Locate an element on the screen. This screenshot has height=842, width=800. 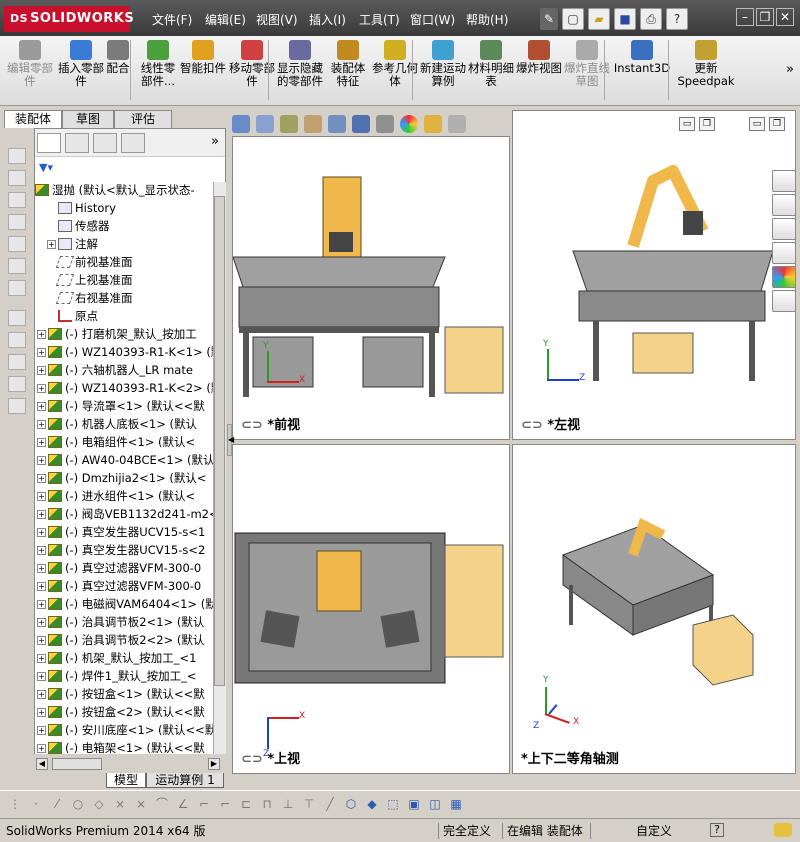
tree-item: History is located at coordinates (130, 208).